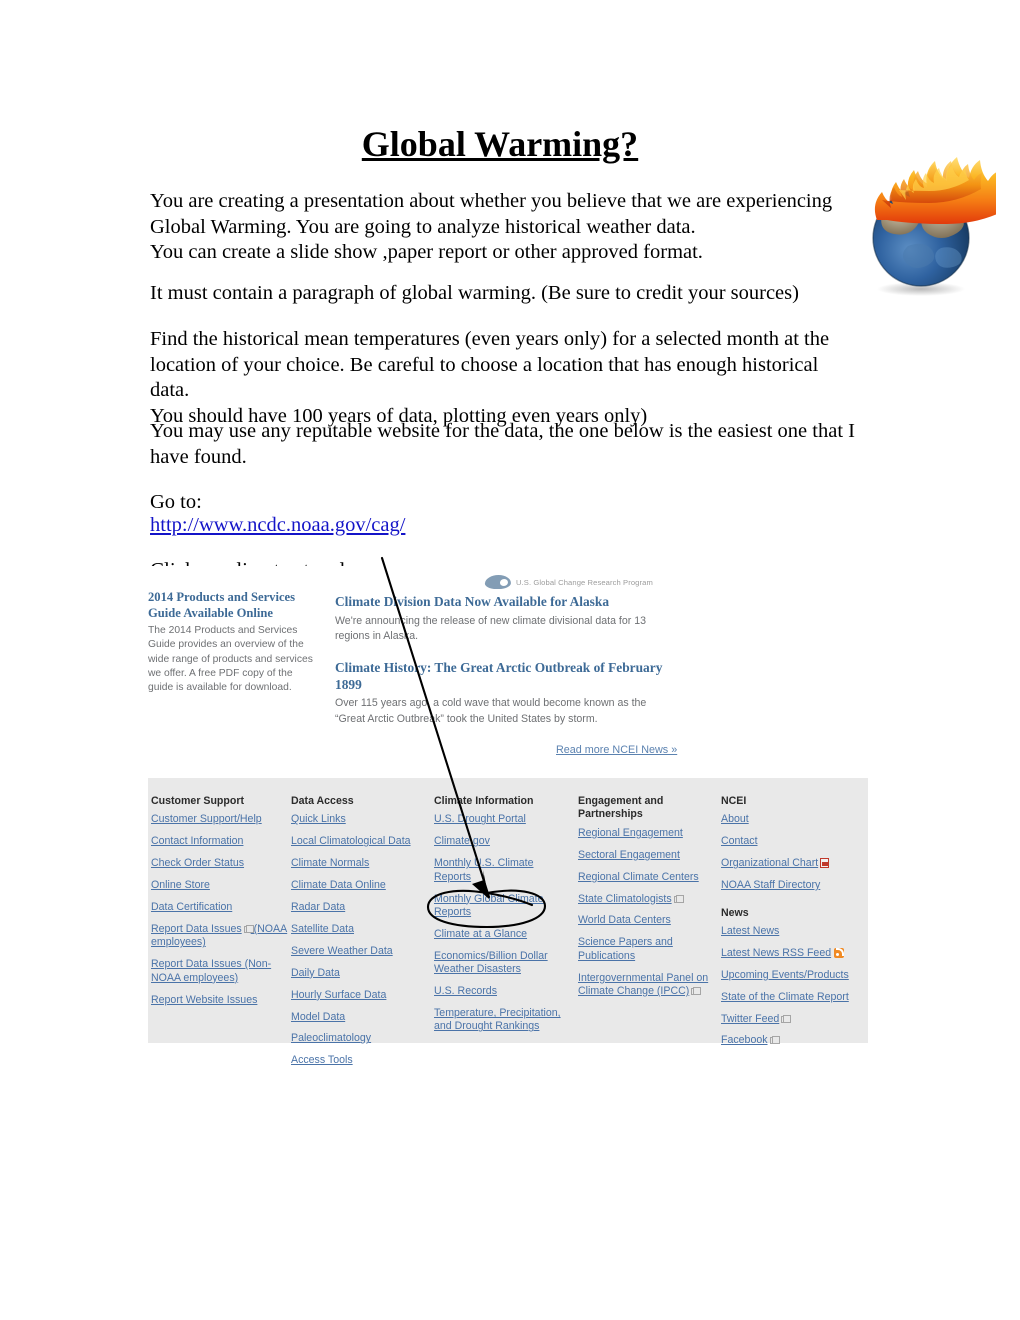 This screenshot has height=1320, width=1020. I want to click on footer-link: Customer Support/Help, so click(221, 819).